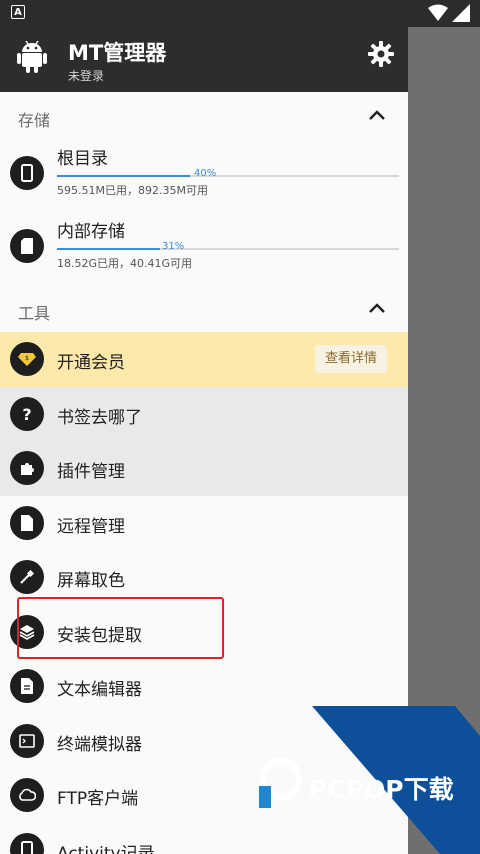 The image size is (480, 854). Describe the element at coordinates (91, 526) in the screenshot. I see `tool-label: 远程管理` at that location.